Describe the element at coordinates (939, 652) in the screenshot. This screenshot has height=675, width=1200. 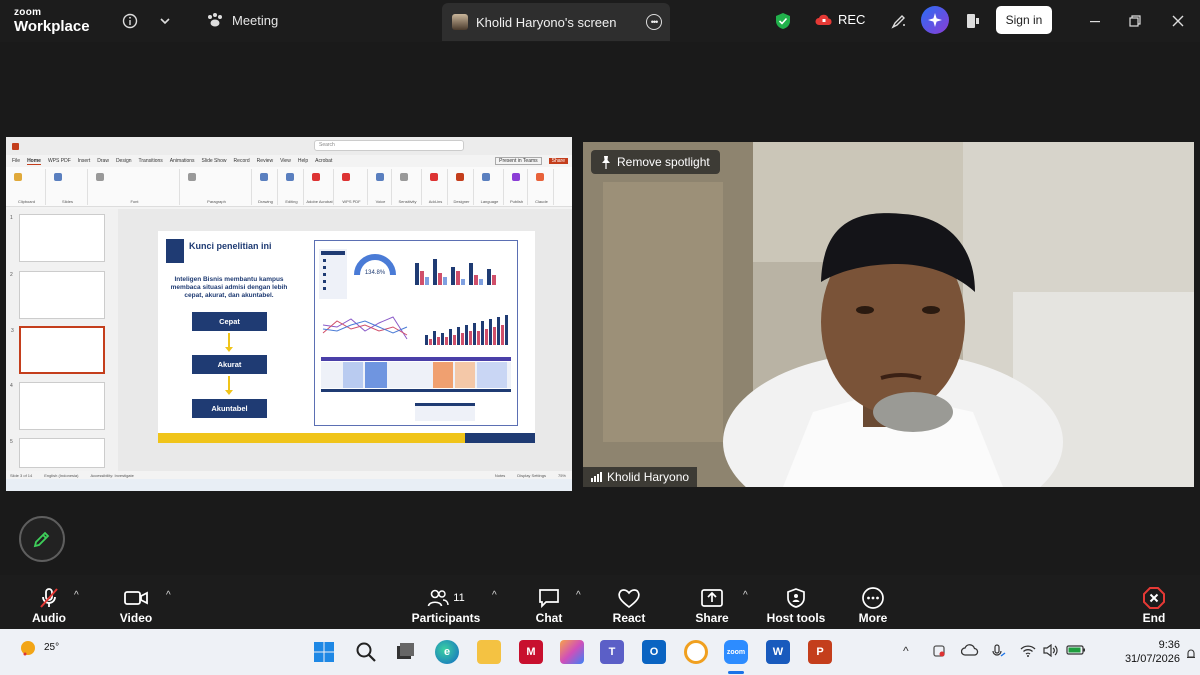
I see `security-tray-icon` at that location.